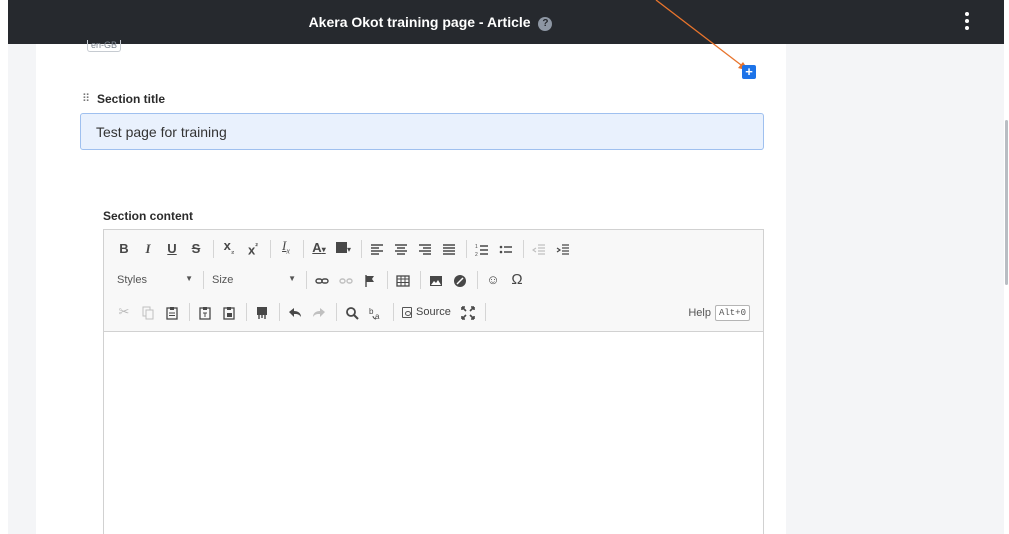 This screenshot has height=534, width=1009. What do you see at coordinates (104, 46) in the screenshot?
I see `language-tag: en-GB` at bounding box center [104, 46].